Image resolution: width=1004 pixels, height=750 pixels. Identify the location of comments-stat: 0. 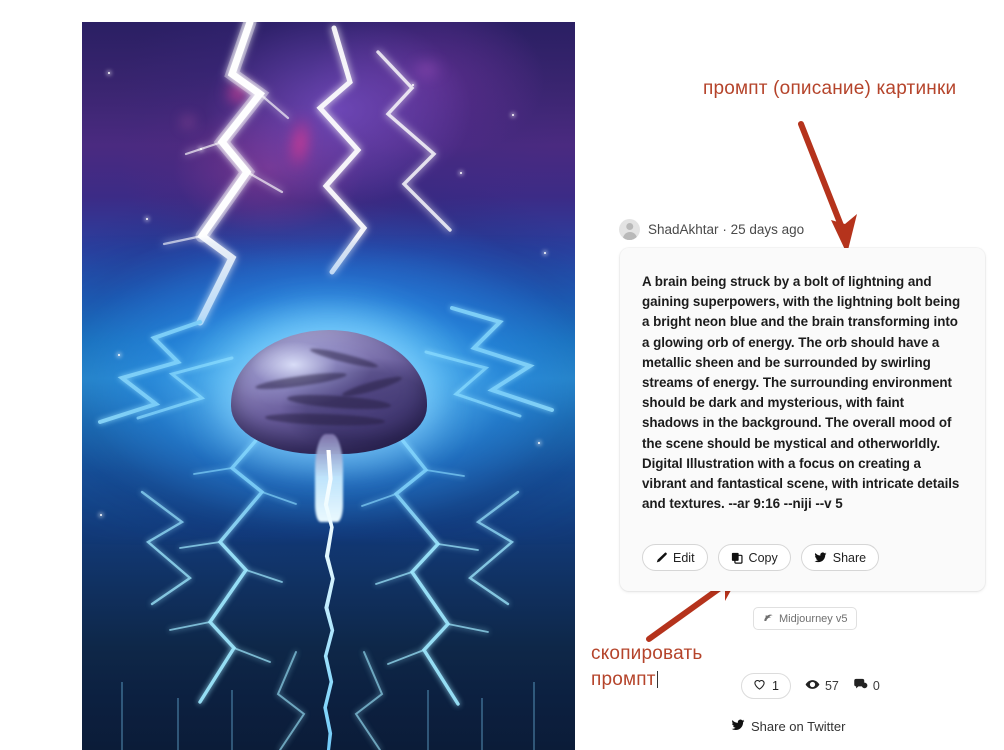
(866, 686).